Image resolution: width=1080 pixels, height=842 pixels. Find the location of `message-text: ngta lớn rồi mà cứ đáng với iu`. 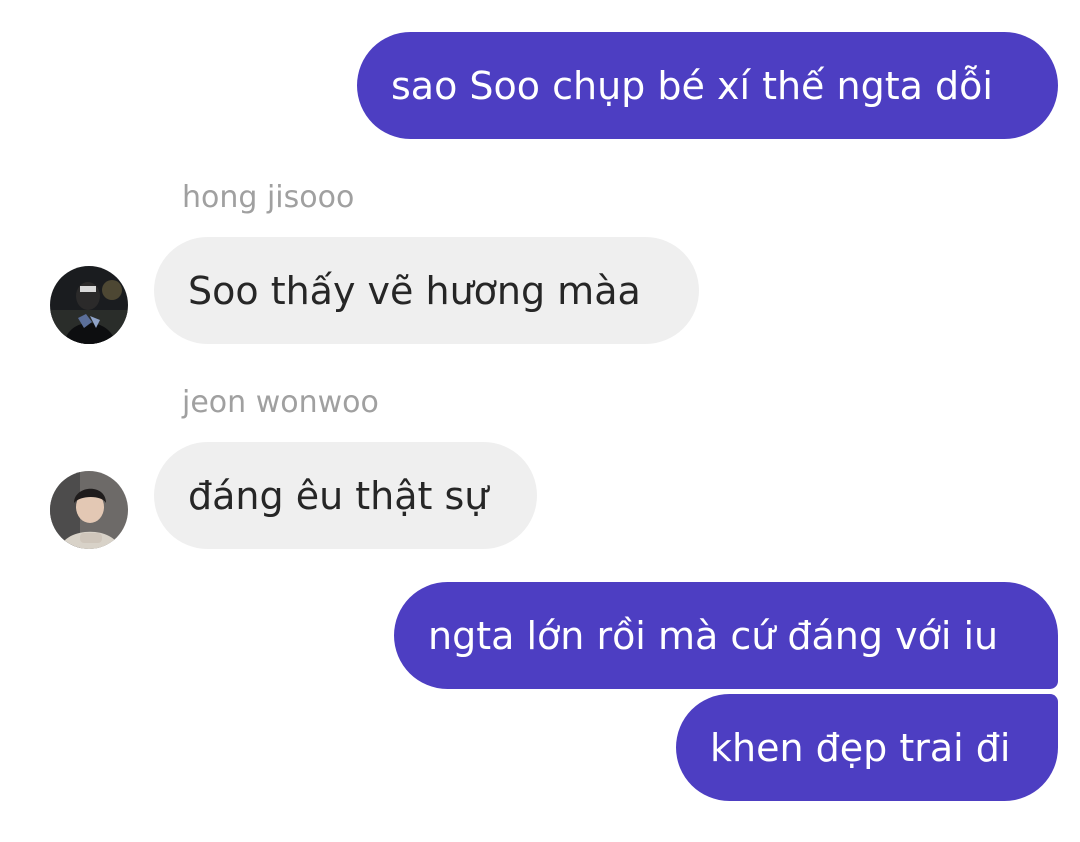

message-text: ngta lớn rồi mà cứ đáng với iu is located at coordinates (713, 635).